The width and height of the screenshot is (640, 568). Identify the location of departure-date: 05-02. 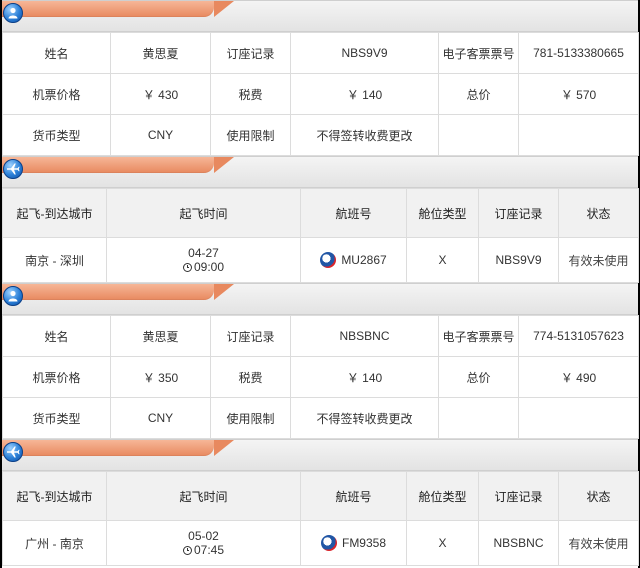
(203, 536).